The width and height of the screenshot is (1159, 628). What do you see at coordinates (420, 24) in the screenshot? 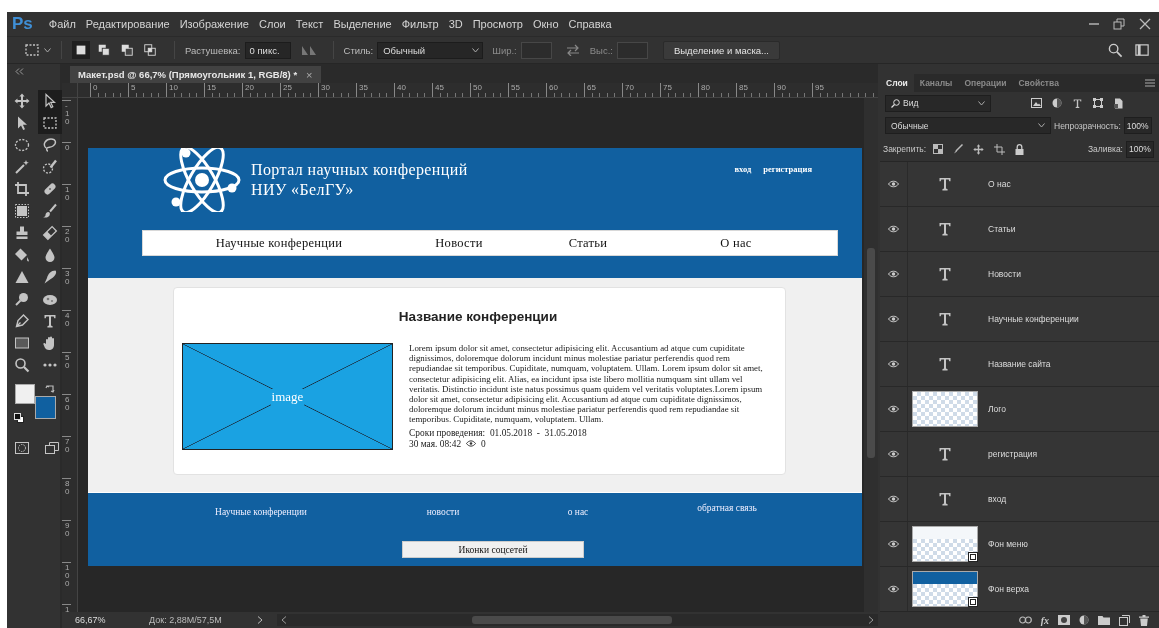
I see `menu-item: Фильтр` at bounding box center [420, 24].